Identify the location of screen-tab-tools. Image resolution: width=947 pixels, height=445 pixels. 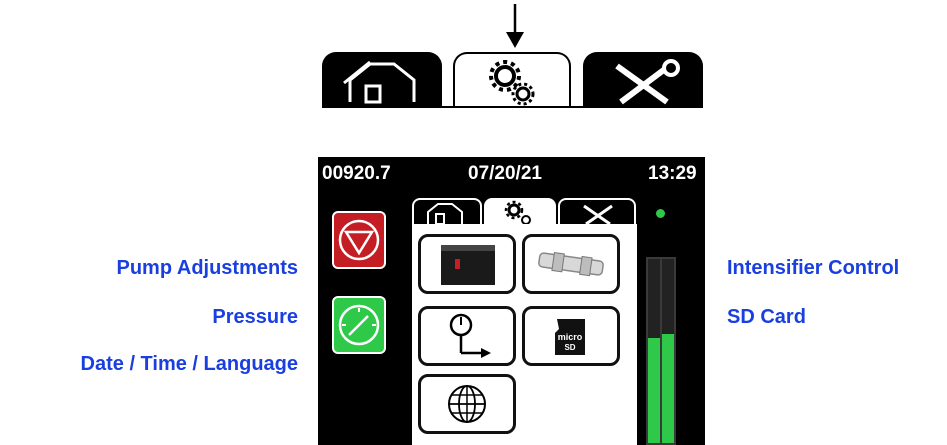
(597, 212).